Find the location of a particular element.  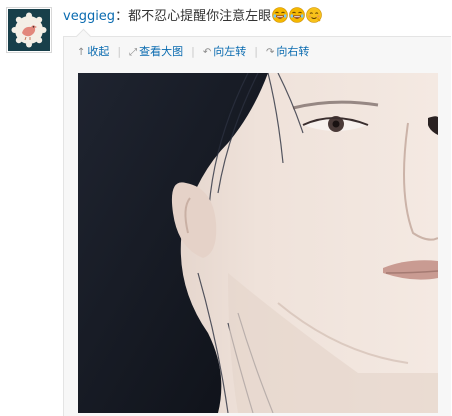

expand-icon: ⤢ is located at coordinates (133, 52).